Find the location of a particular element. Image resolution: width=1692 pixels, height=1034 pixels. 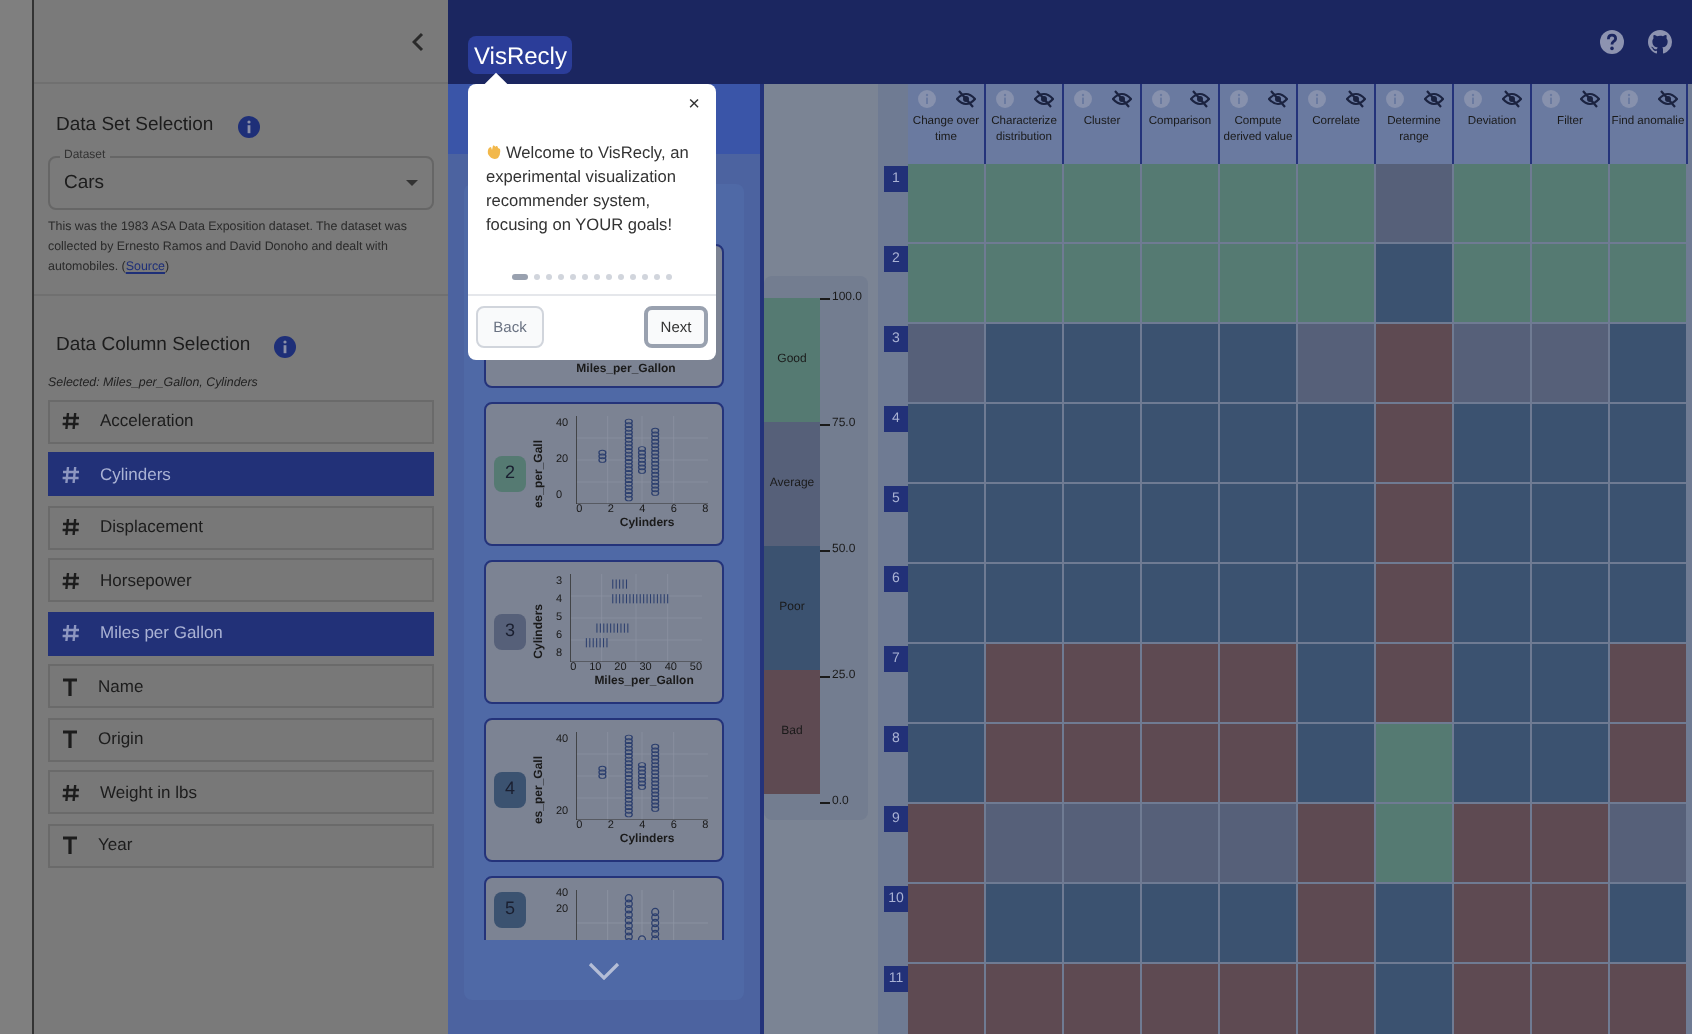

column-item: Miles per Gallon is located at coordinates (241, 633).